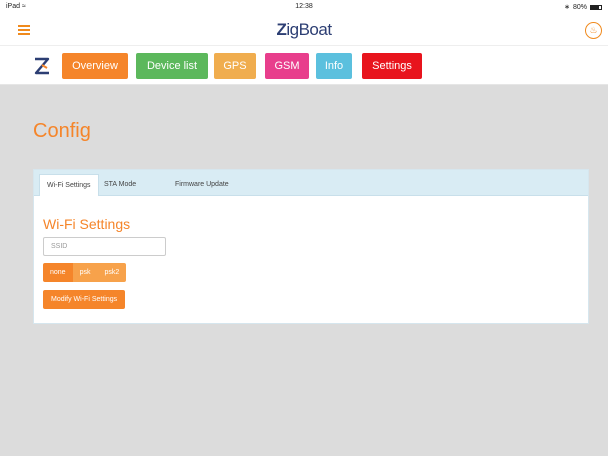  I want to click on app-header: ZigBoat ♨, so click(304, 30).